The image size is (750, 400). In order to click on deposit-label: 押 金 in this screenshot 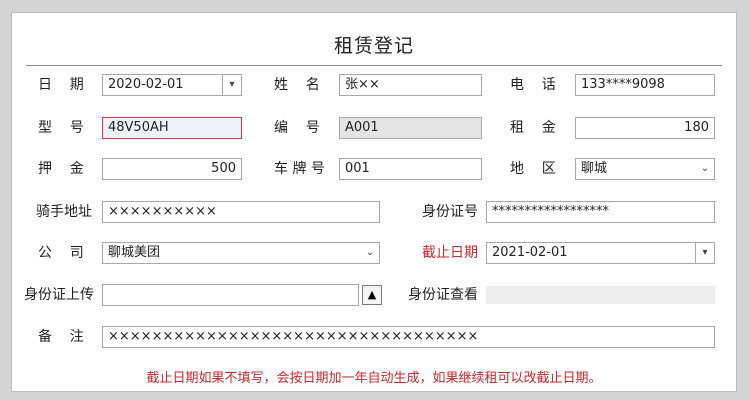, I will do `click(61, 169)`.